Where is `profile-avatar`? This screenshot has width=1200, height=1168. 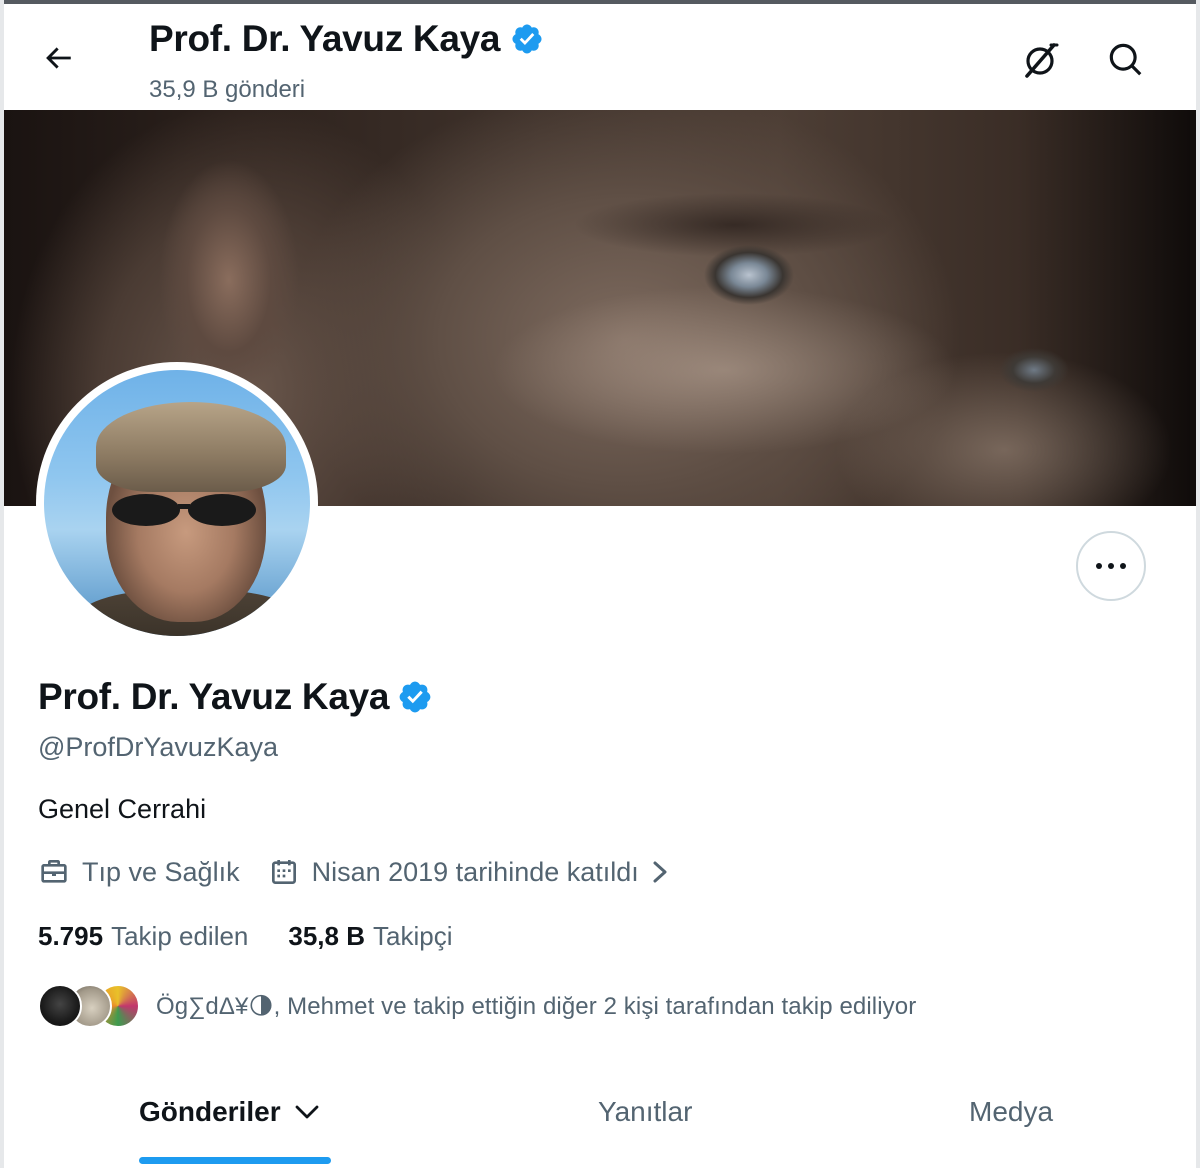
profile-avatar is located at coordinates (177, 503).